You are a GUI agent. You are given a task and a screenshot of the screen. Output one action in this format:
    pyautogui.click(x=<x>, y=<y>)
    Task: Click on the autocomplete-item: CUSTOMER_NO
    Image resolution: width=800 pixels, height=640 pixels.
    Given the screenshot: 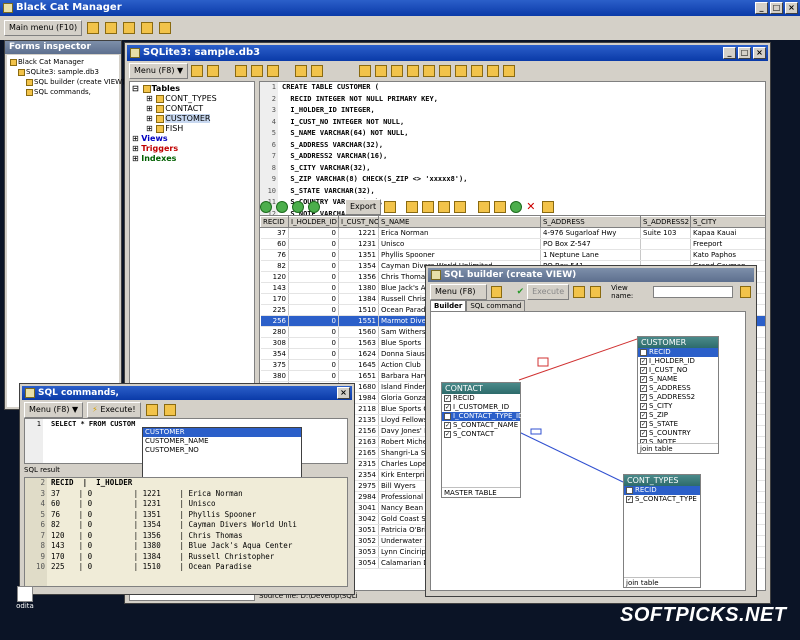 What is the action you would take?
    pyautogui.click(x=222, y=450)
    